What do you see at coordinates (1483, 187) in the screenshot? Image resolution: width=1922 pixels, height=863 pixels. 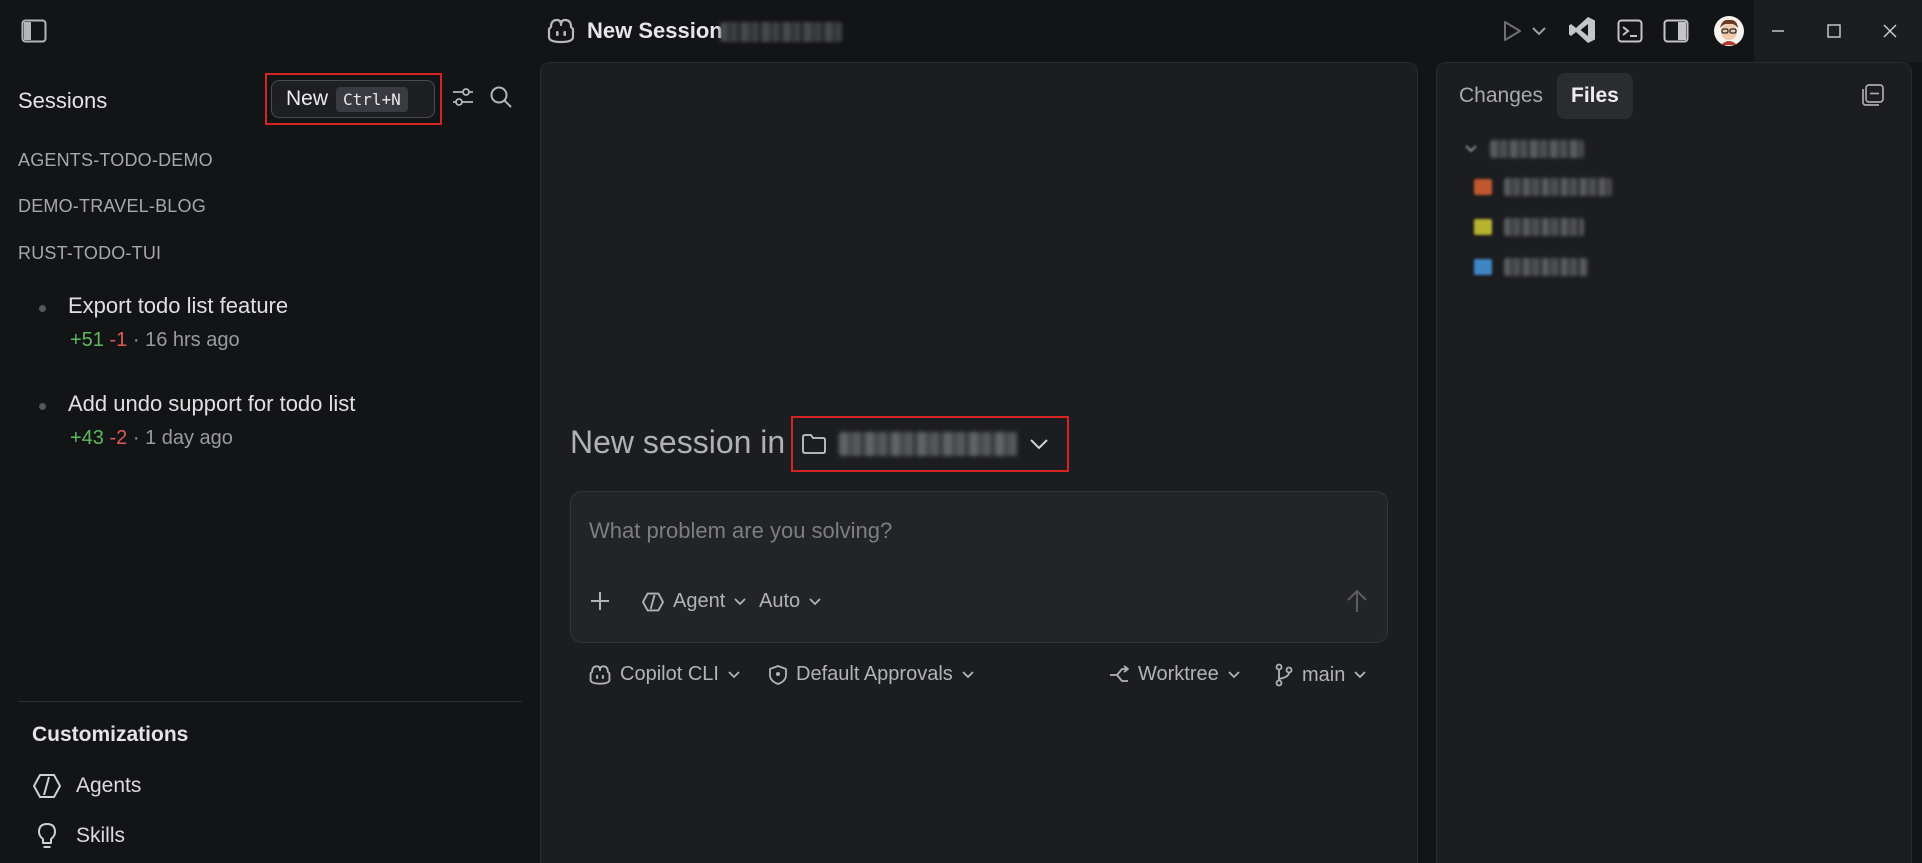 I see `html-file-icon` at bounding box center [1483, 187].